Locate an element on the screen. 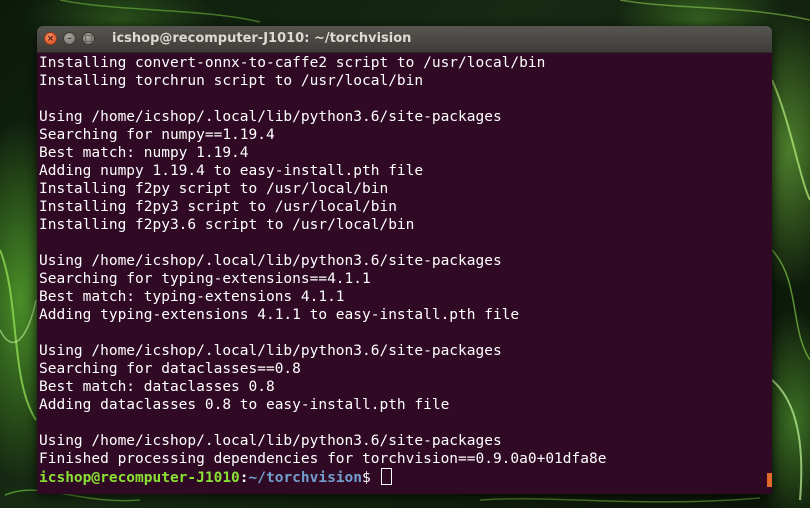  prompt-user-host: icshop@recomputer-J1010 is located at coordinates (139, 478).